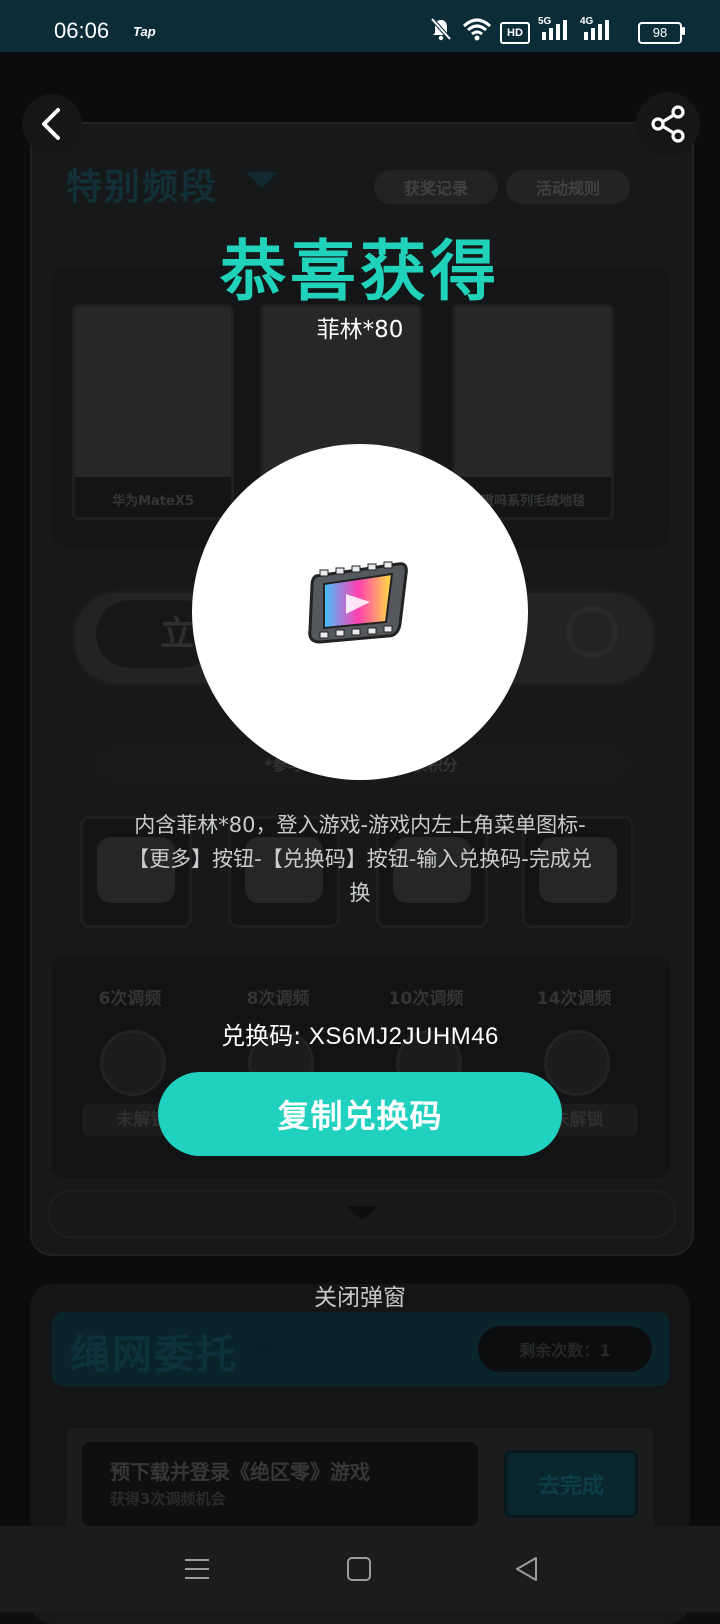  What do you see at coordinates (683, 31) in the screenshot?
I see `battery-nub` at bounding box center [683, 31].